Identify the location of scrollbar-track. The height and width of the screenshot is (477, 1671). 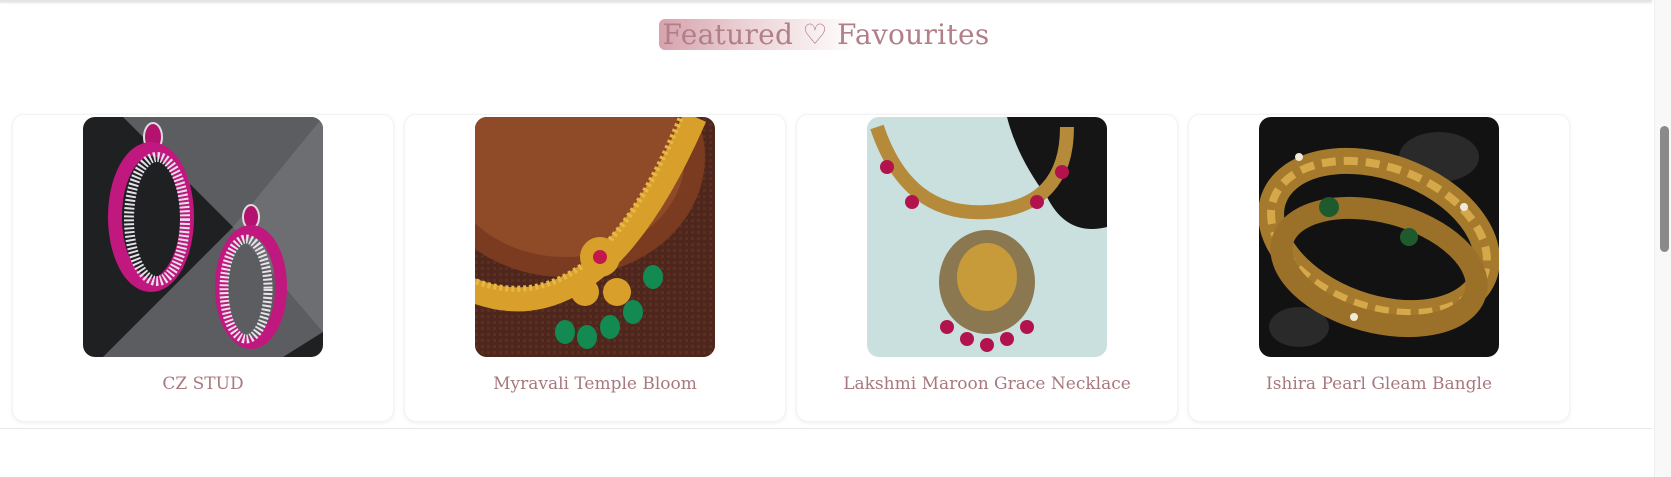
(1662, 238).